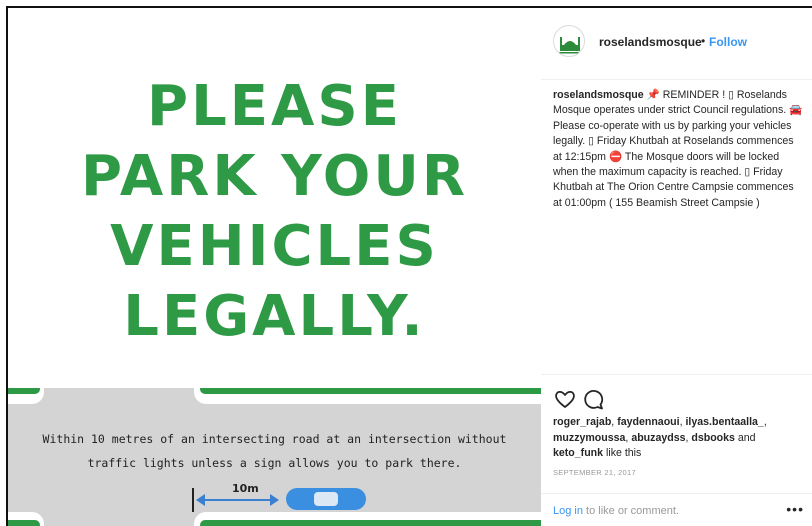 The image size is (812, 526). What do you see at coordinates (24, 391) in the screenshot?
I see `green-strip-top-left` at bounding box center [24, 391].